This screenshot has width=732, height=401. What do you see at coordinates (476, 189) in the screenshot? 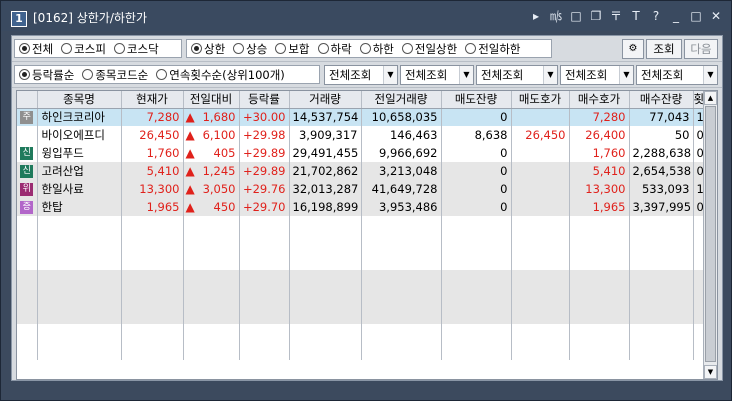
I see `cell-ask-qty: 0` at bounding box center [476, 189].